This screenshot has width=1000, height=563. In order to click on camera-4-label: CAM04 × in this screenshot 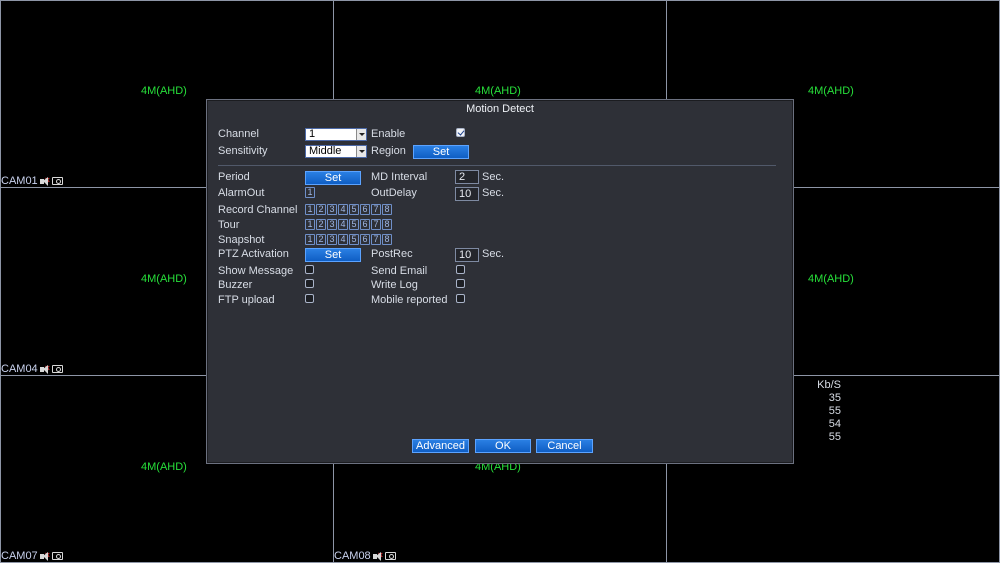, I will do `click(32, 369)`.